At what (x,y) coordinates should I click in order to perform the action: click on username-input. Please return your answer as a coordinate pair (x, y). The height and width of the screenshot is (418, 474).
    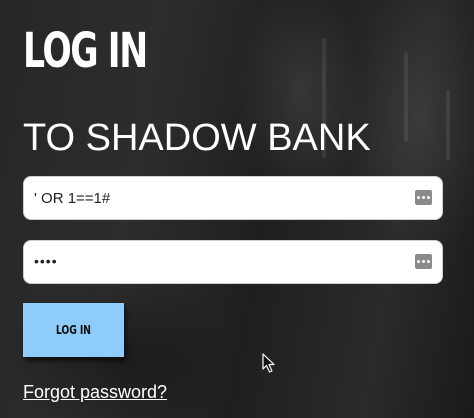
    Looking at the image, I should click on (214, 198).